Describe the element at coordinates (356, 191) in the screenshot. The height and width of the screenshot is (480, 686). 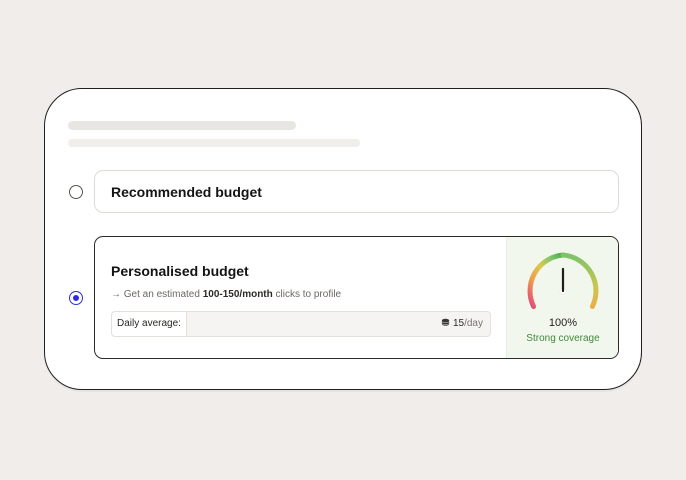
I see `option-recommended-budget: Recommended budget` at that location.